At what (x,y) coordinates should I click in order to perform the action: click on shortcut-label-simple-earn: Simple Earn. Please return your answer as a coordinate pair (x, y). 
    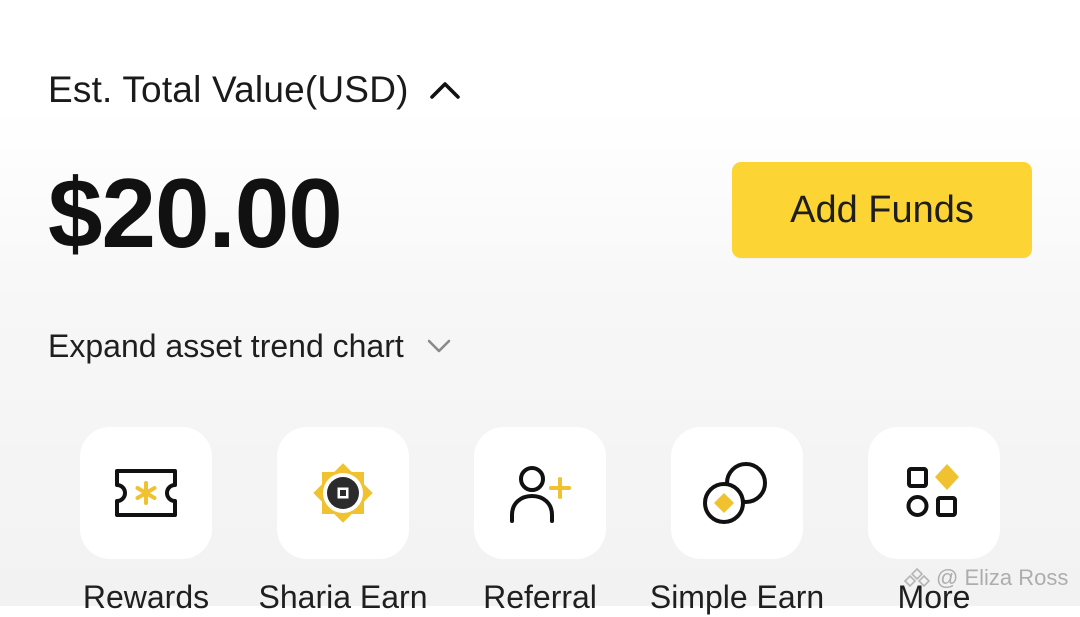
    Looking at the image, I should click on (737, 597).